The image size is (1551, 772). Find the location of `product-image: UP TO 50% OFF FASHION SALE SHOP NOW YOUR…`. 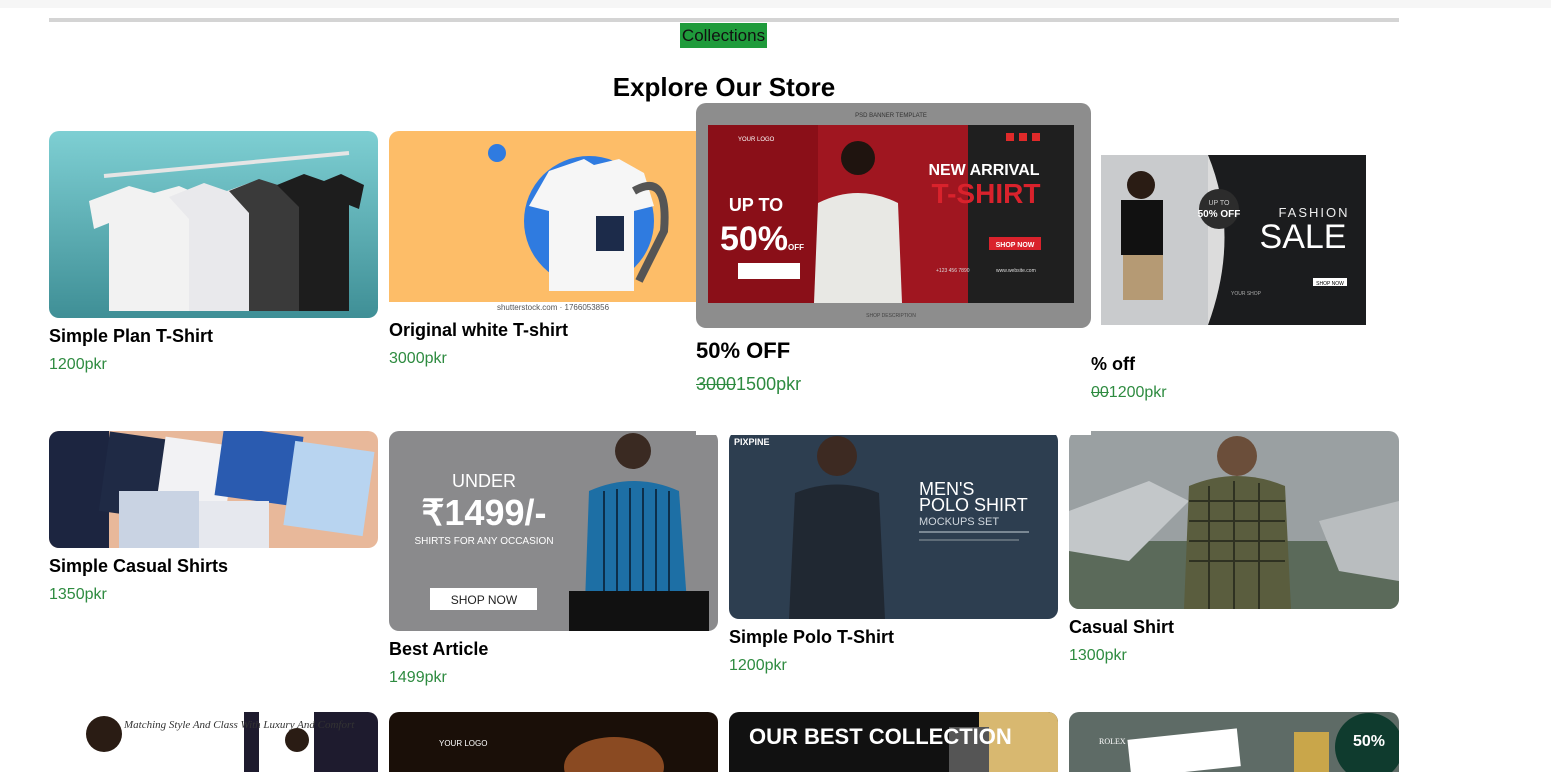

product-image: UP TO 50% OFF FASHION SALE SHOP NOW YOUR… is located at coordinates (1245, 239).